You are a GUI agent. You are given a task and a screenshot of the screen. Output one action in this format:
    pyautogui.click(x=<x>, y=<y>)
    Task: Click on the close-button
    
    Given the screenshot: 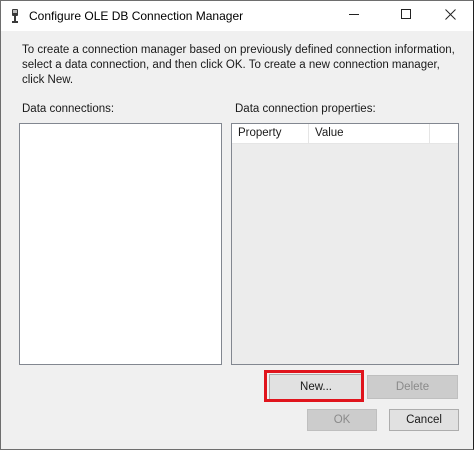 What is the action you would take?
    pyautogui.click(x=450, y=16)
    